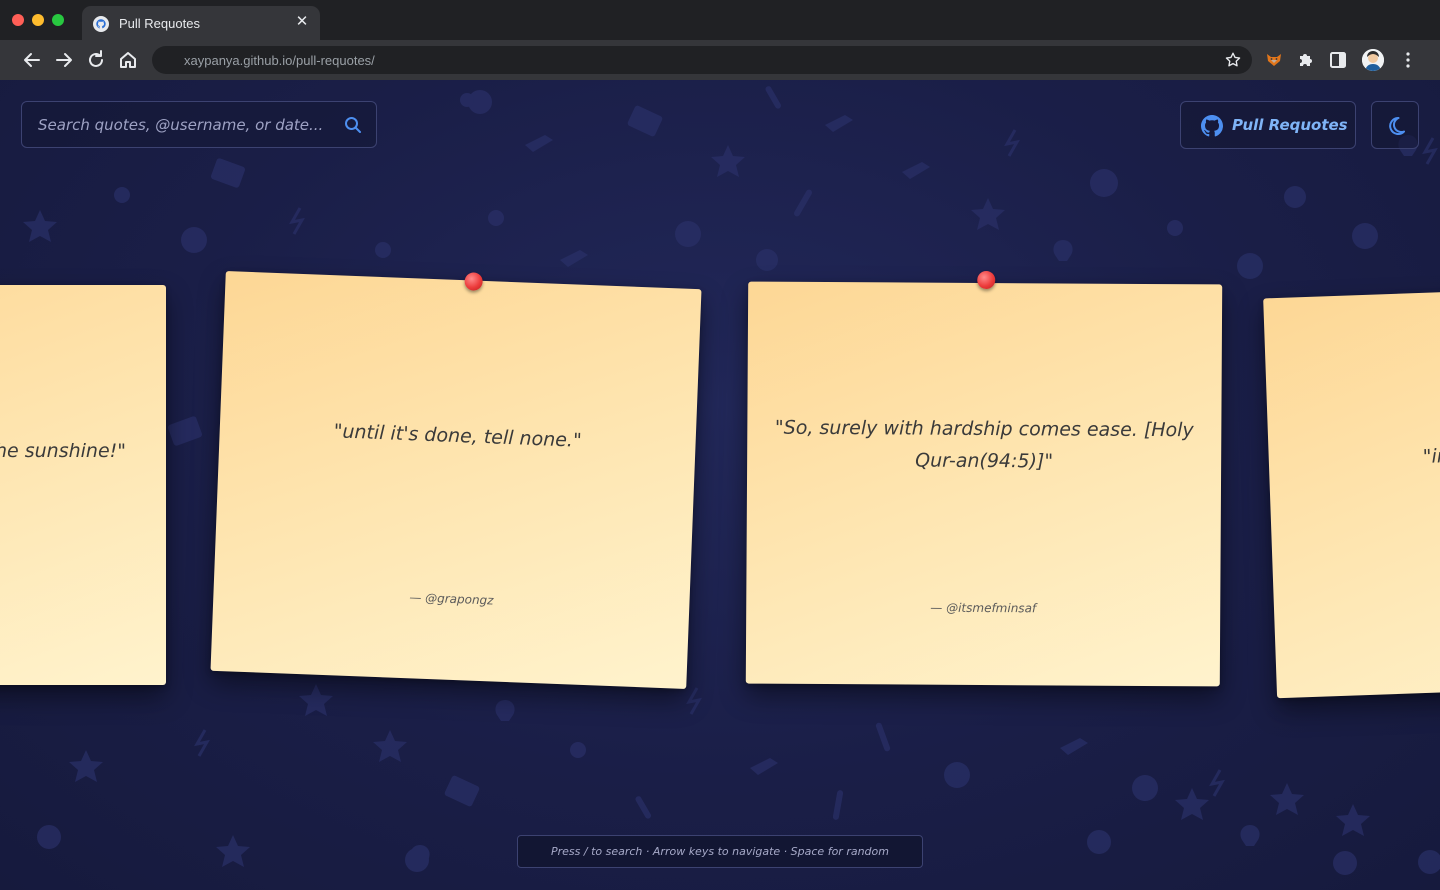  I want to click on side-panel-button, so click(1338, 60).